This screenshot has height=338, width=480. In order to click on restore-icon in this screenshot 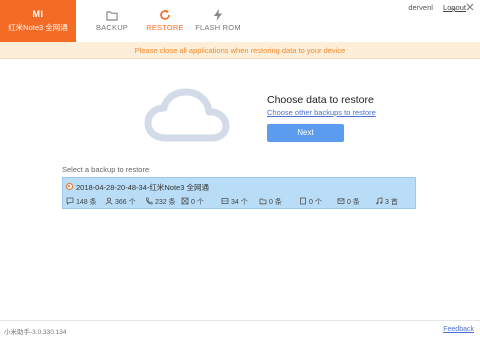, I will do `click(165, 14)`.